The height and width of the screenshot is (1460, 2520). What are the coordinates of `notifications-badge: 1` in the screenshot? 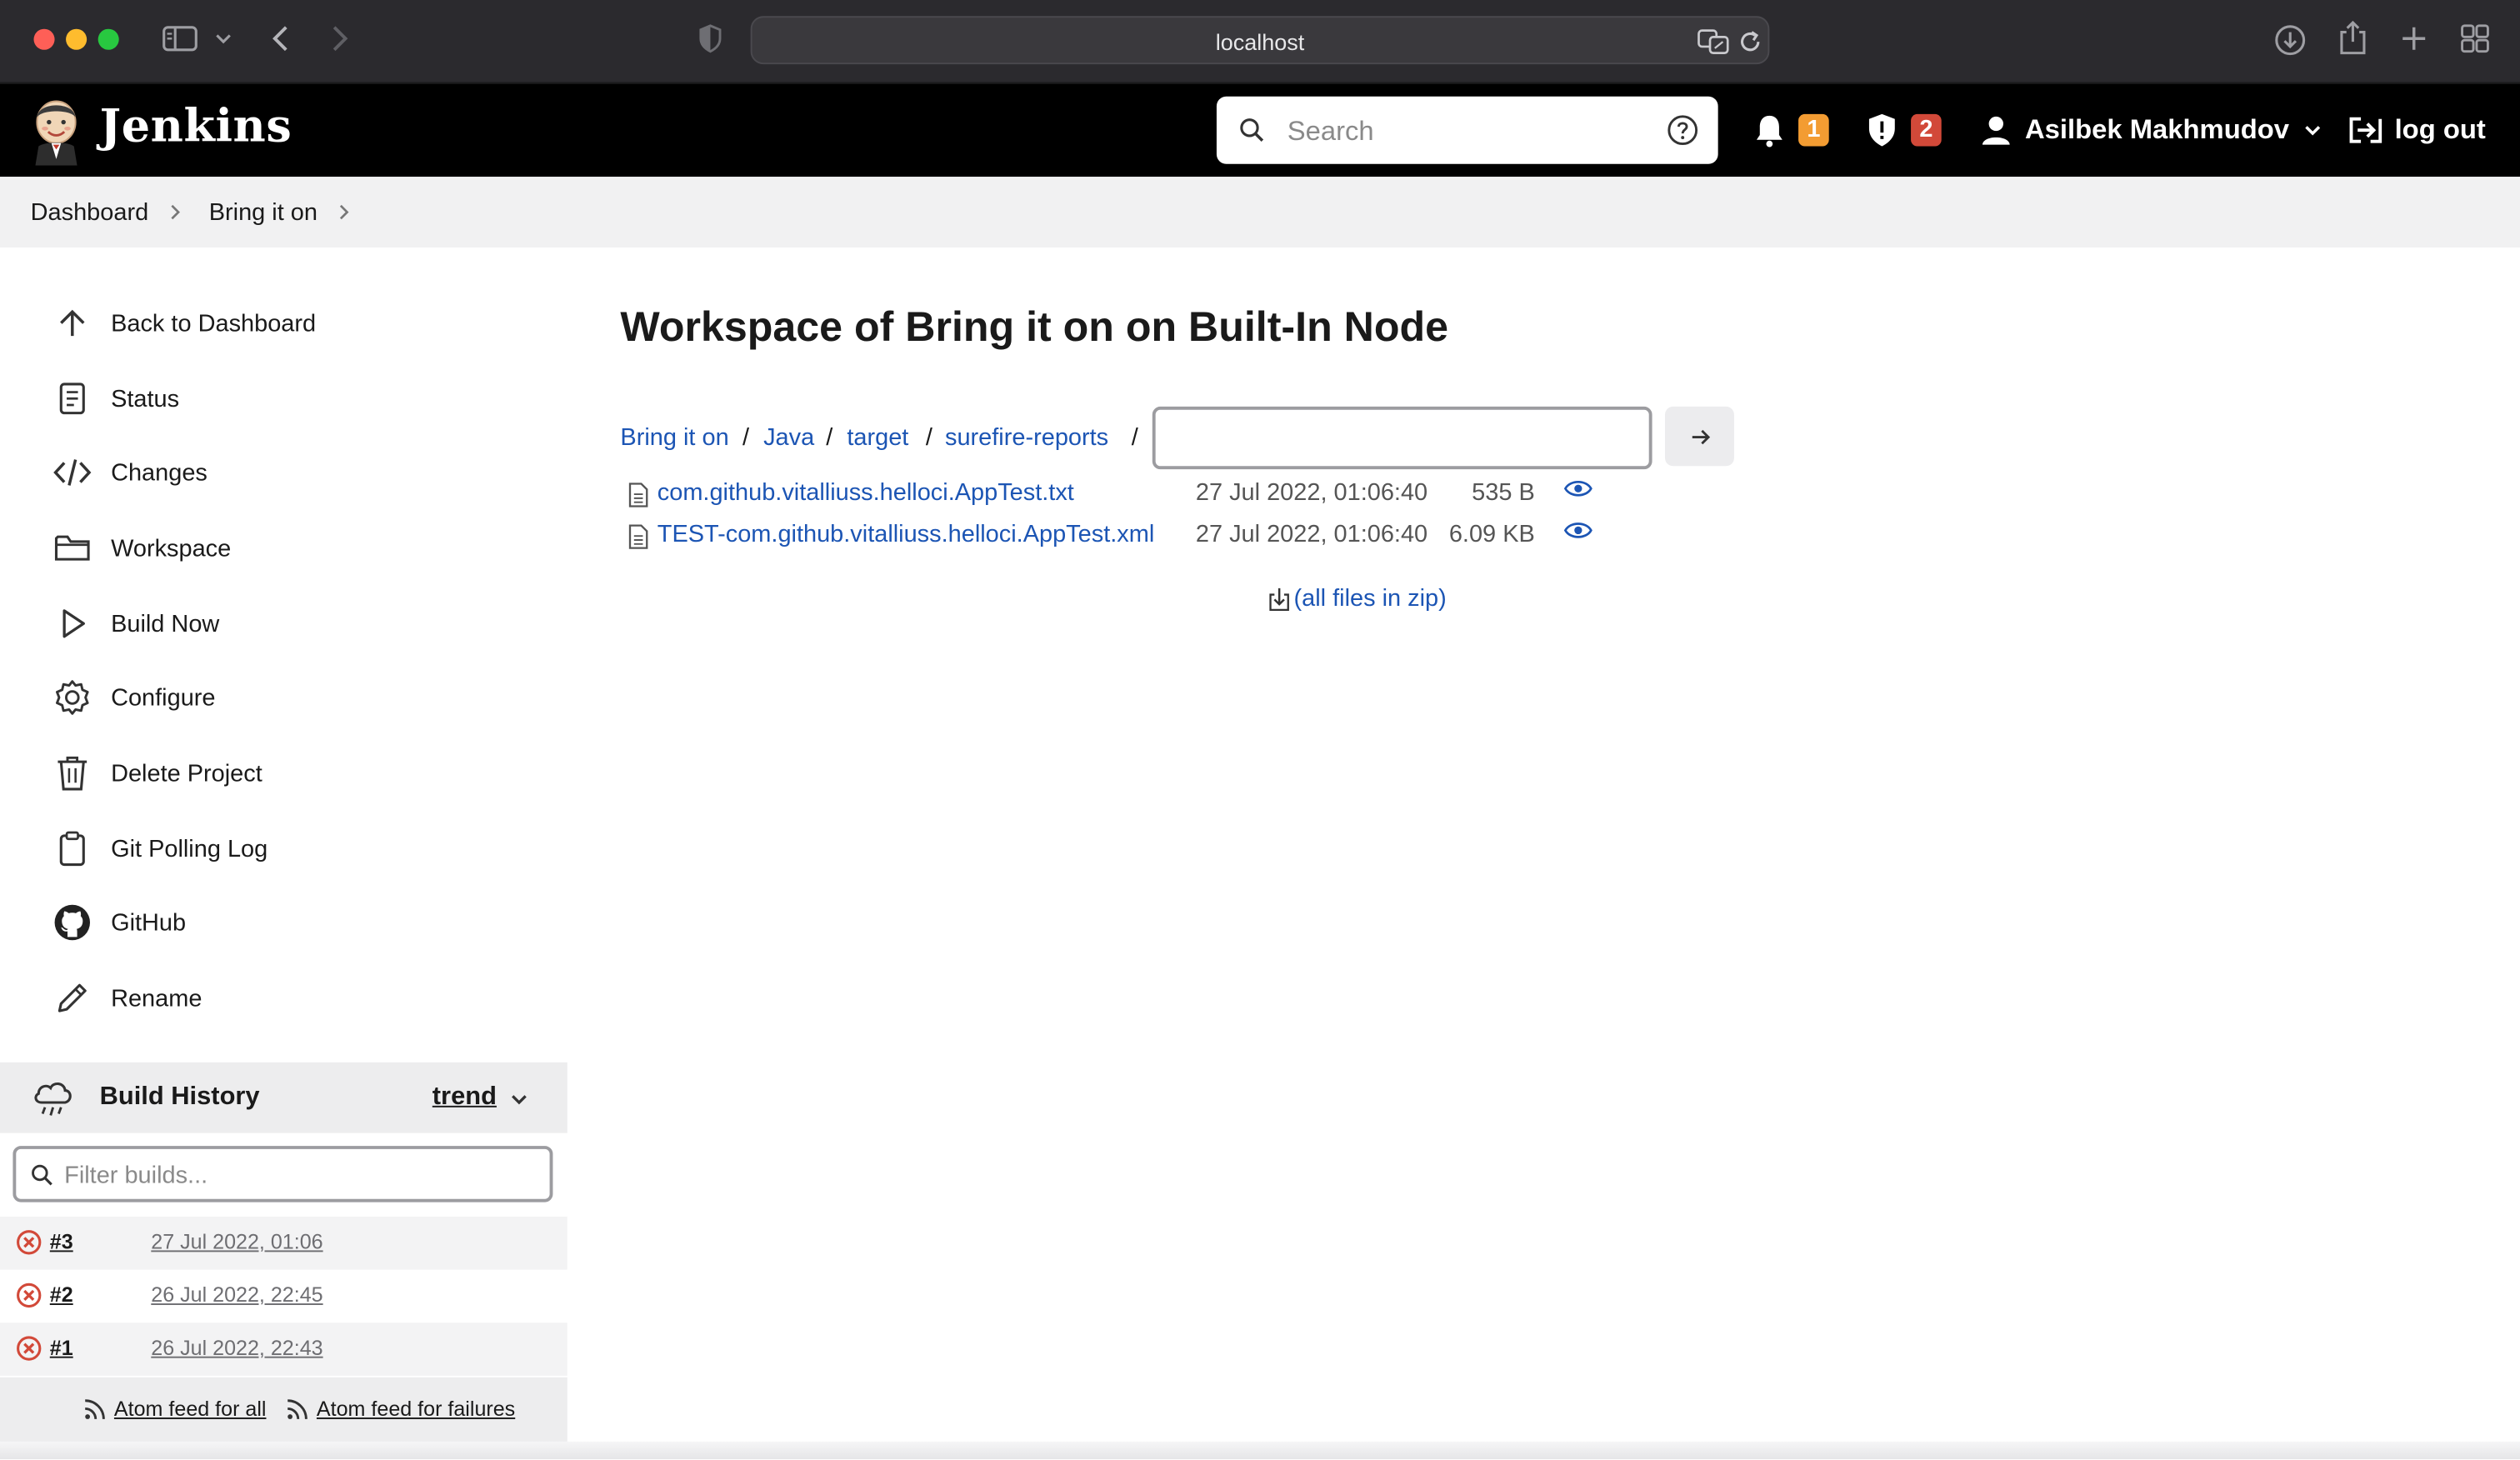 It's located at (1813, 130).